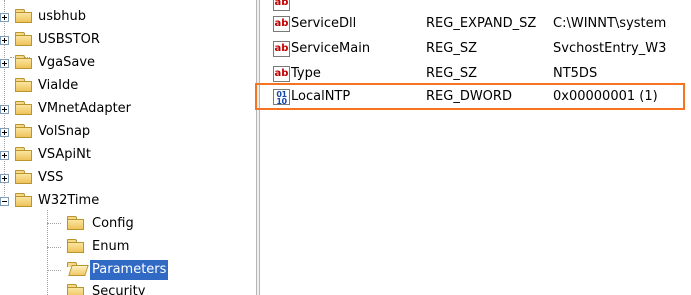 Image resolution: width=691 pixels, height=295 pixels. What do you see at coordinates (475, 6) in the screenshot?
I see `value-row: ab` at bounding box center [475, 6].